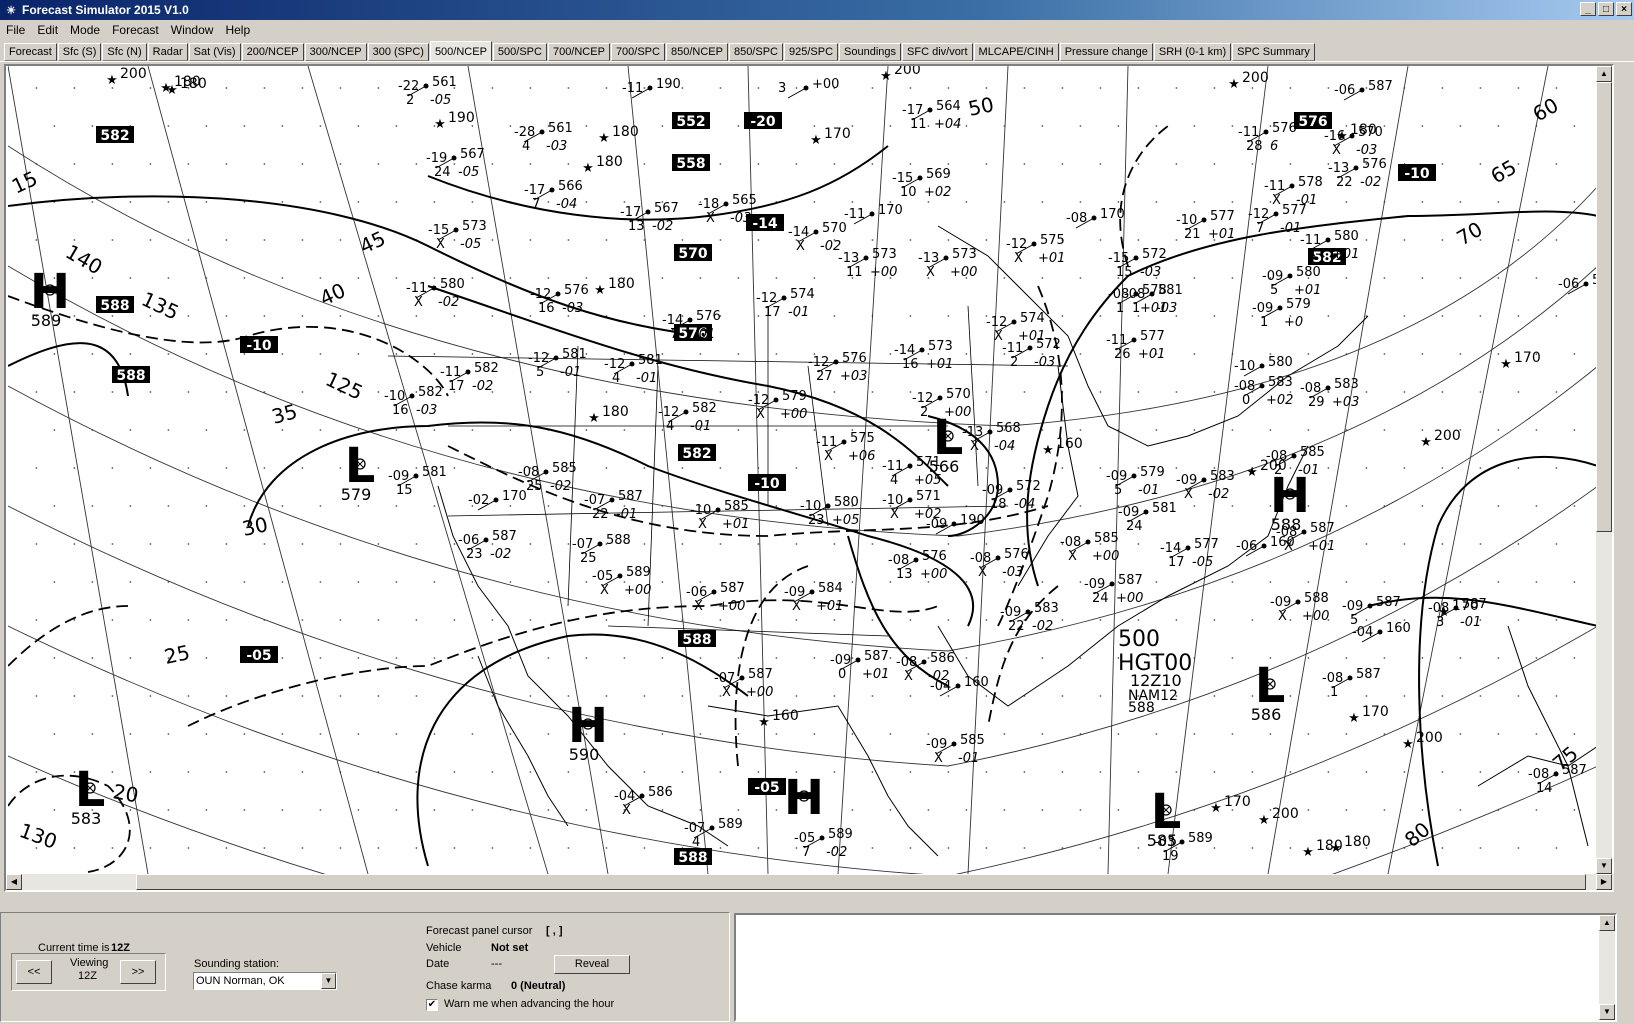 The width and height of the screenshot is (1634, 1024). What do you see at coordinates (1310, 182) in the screenshot?
I see `station-height: 578` at bounding box center [1310, 182].